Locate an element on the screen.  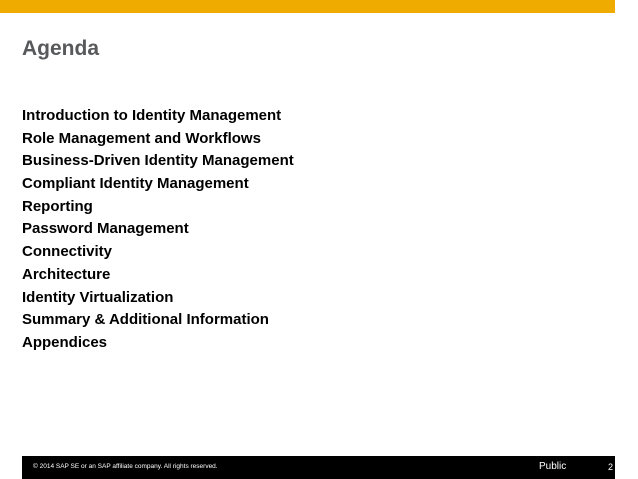
accent-bar is located at coordinates (307, 6).